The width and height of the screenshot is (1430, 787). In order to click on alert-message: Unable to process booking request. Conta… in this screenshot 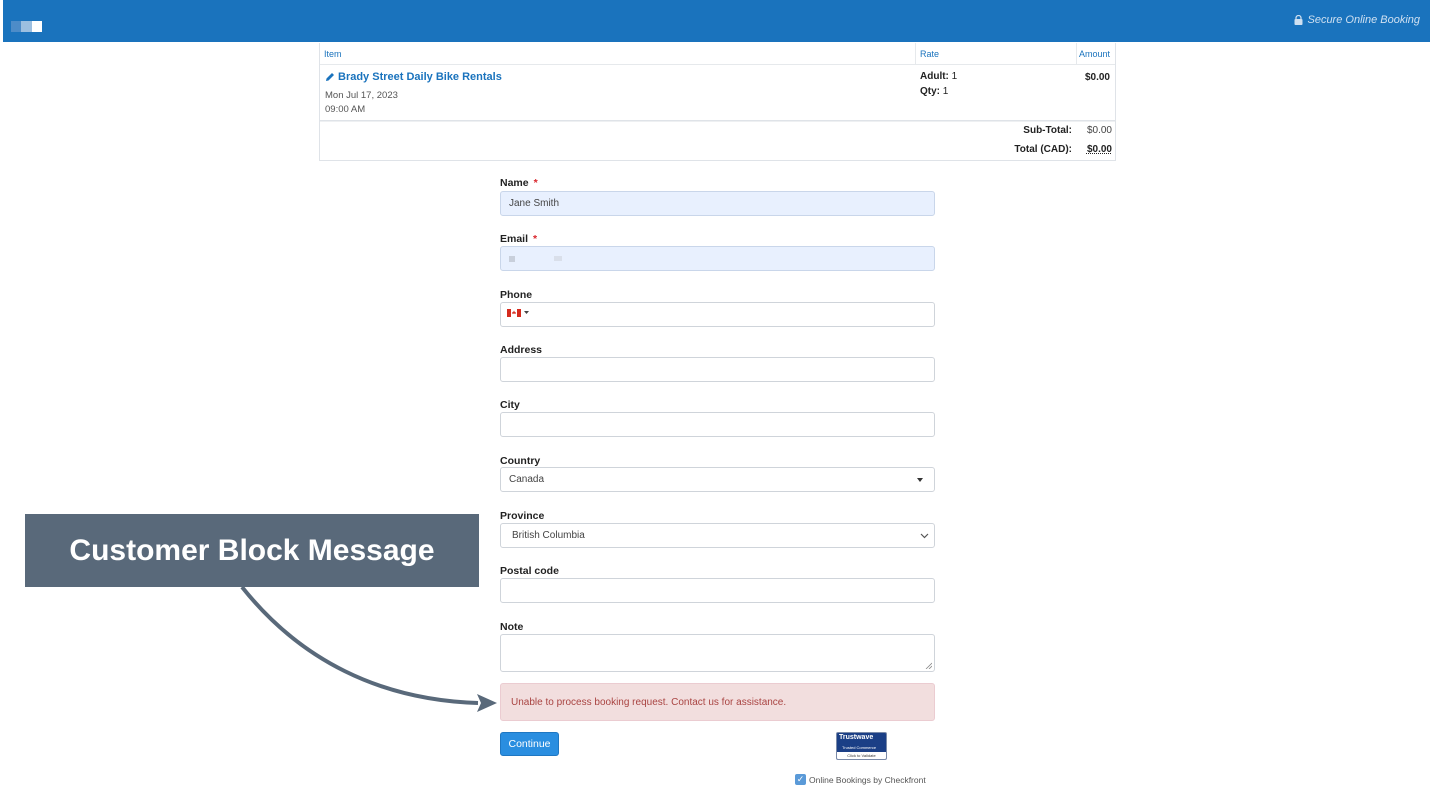, I will do `click(649, 702)`.